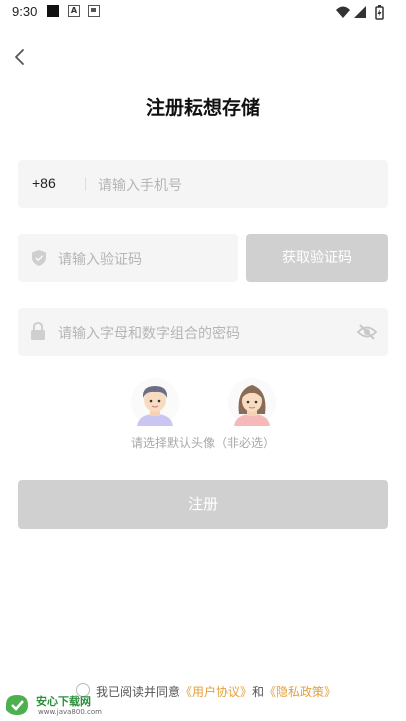  I want to click on verification-code-field: 请输入验证码, so click(128, 258).